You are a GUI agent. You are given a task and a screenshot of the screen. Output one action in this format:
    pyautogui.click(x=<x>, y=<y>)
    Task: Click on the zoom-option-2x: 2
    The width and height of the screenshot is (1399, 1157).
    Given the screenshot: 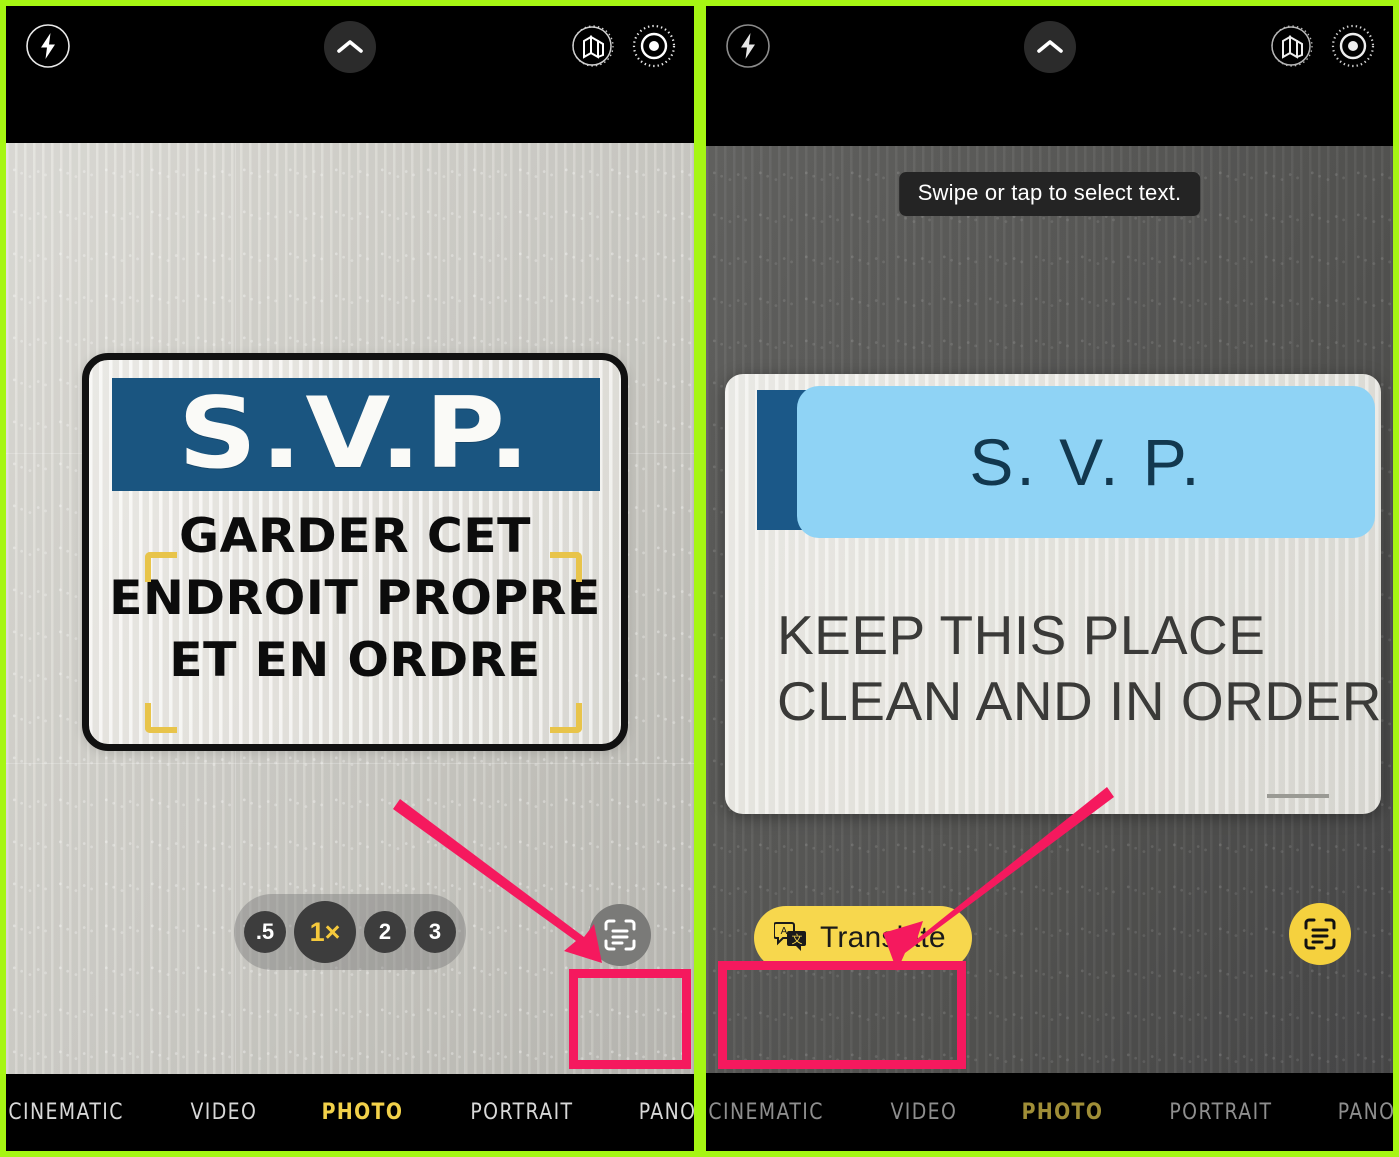 What is the action you would take?
    pyautogui.click(x=385, y=932)
    